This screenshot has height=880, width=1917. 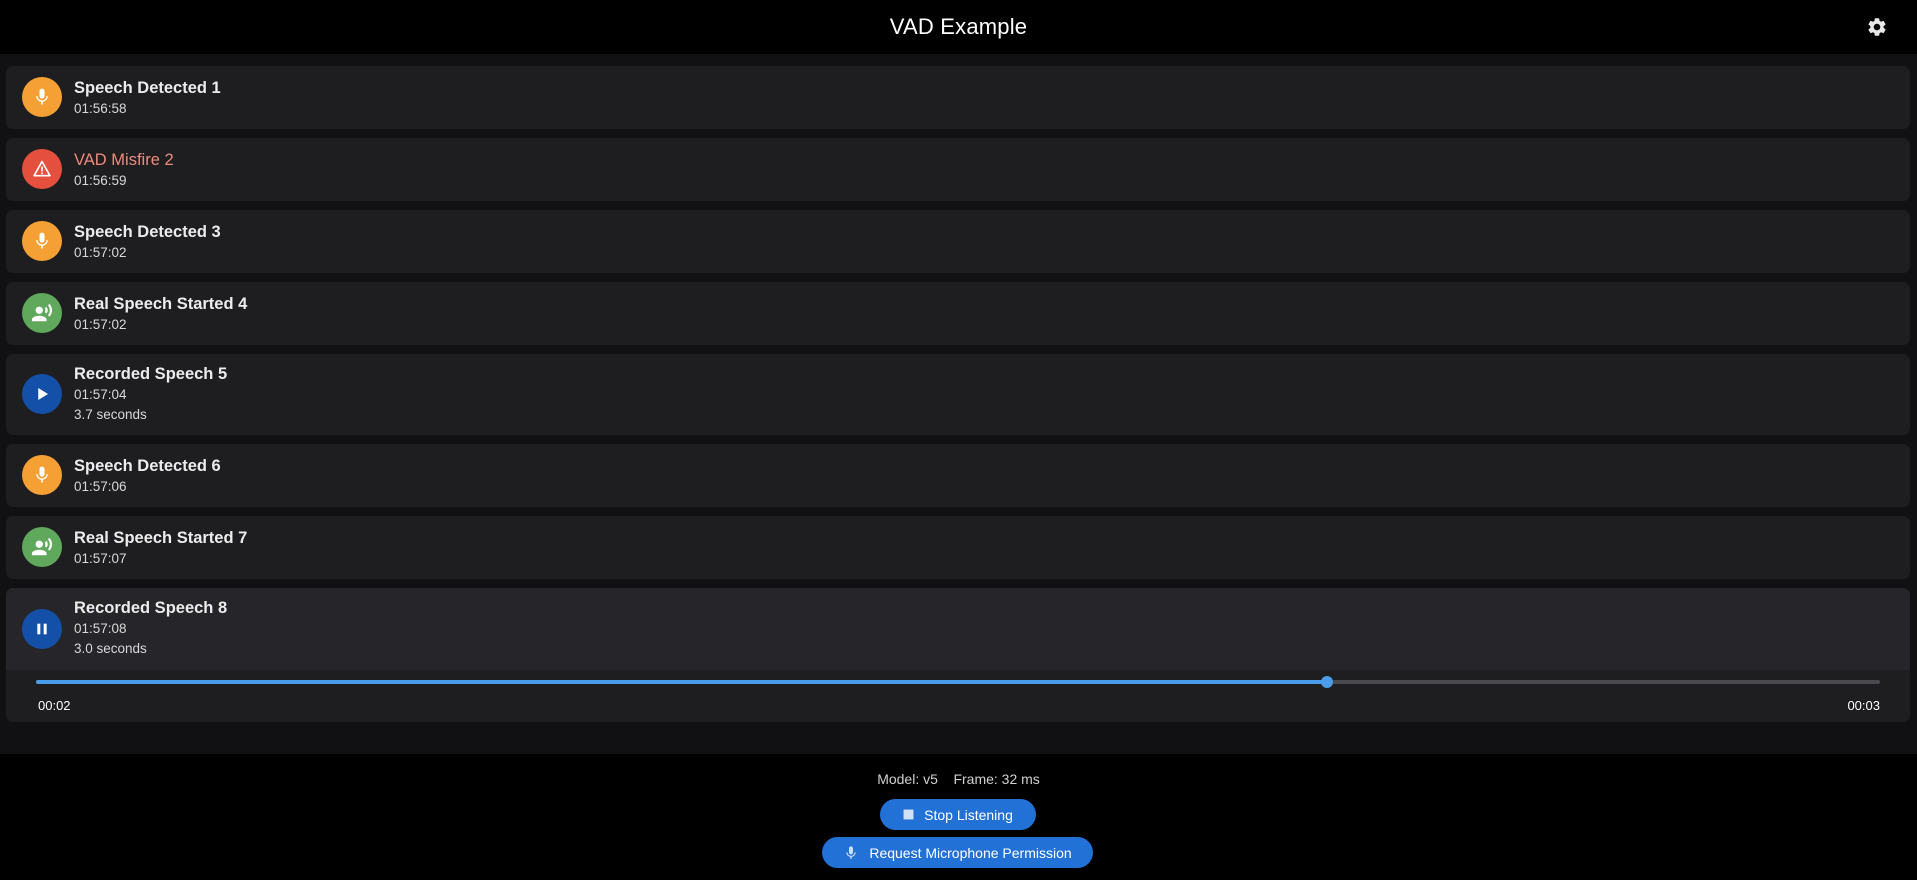 What do you see at coordinates (958, 547) in the screenshot?
I see `list-item: Real Speech Started 7 01:57:07` at bounding box center [958, 547].